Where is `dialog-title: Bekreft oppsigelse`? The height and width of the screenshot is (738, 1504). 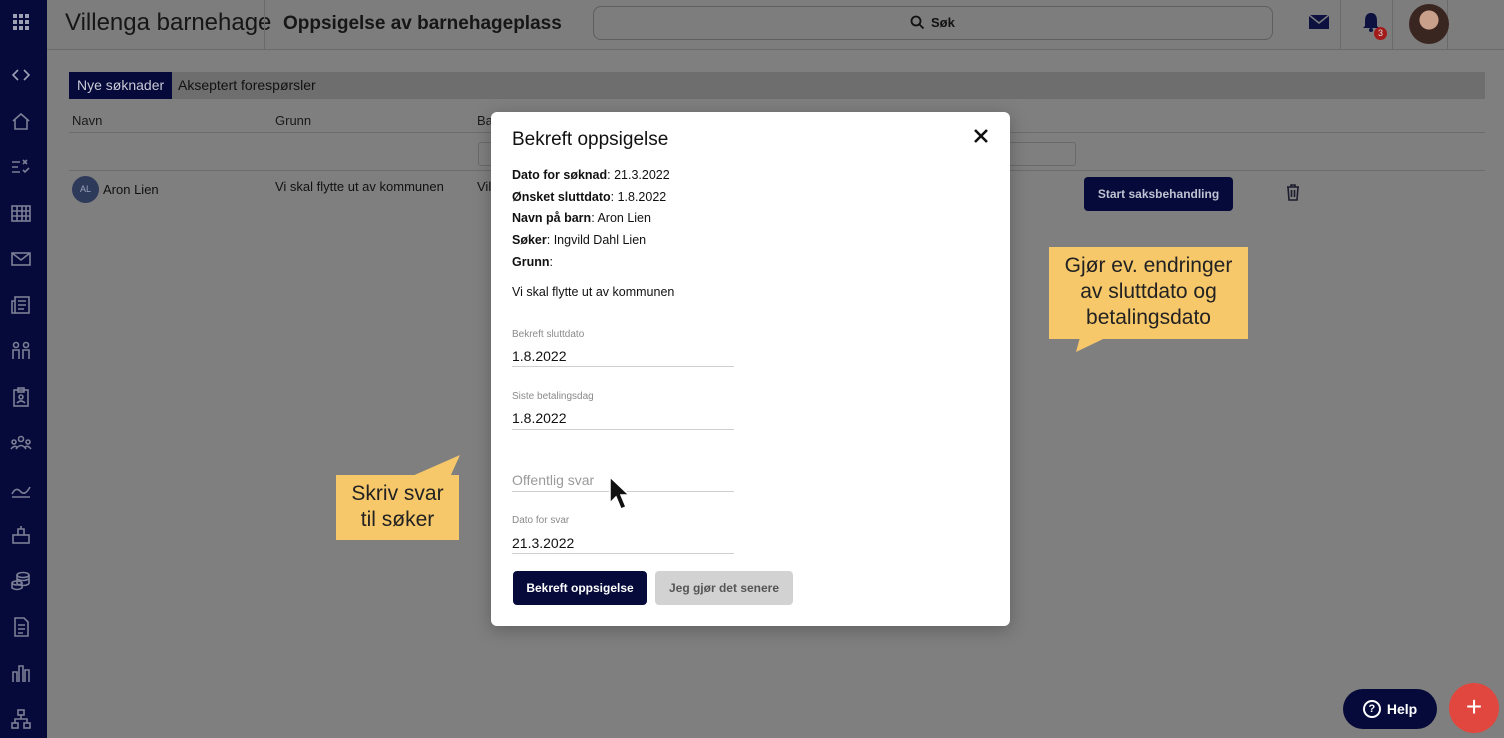 dialog-title: Bekreft oppsigelse is located at coordinates (590, 139).